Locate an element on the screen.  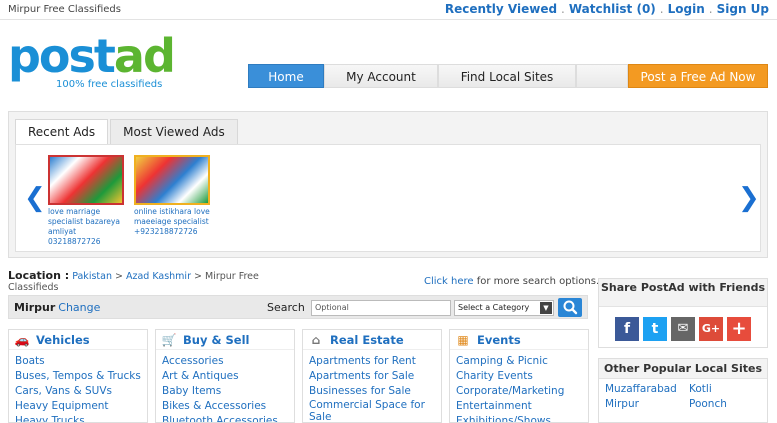
tab-recent-ads: Recent Ads is located at coordinates (62, 132).